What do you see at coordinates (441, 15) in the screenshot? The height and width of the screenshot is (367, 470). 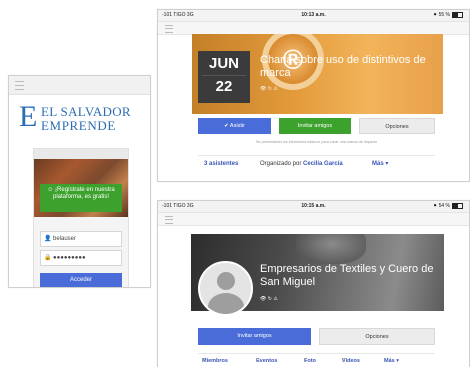 I see `battery-label: ⚫ 55 %` at bounding box center [441, 15].